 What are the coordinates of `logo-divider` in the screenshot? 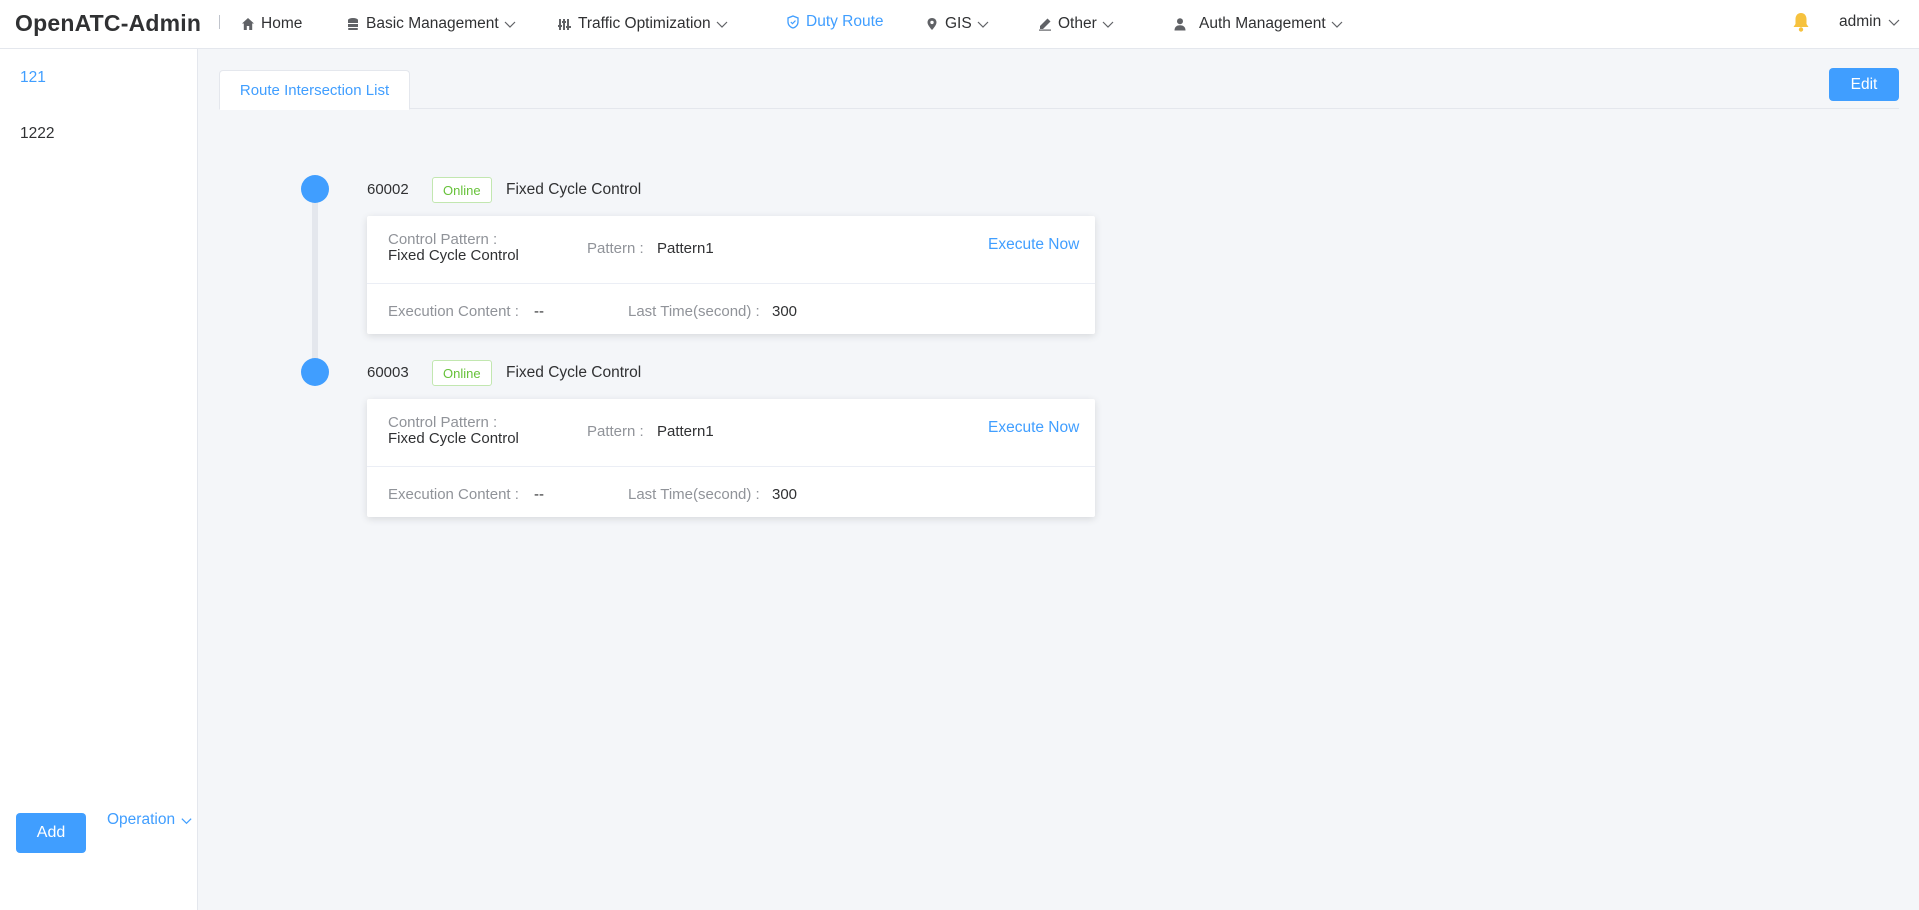 It's located at (219, 22).